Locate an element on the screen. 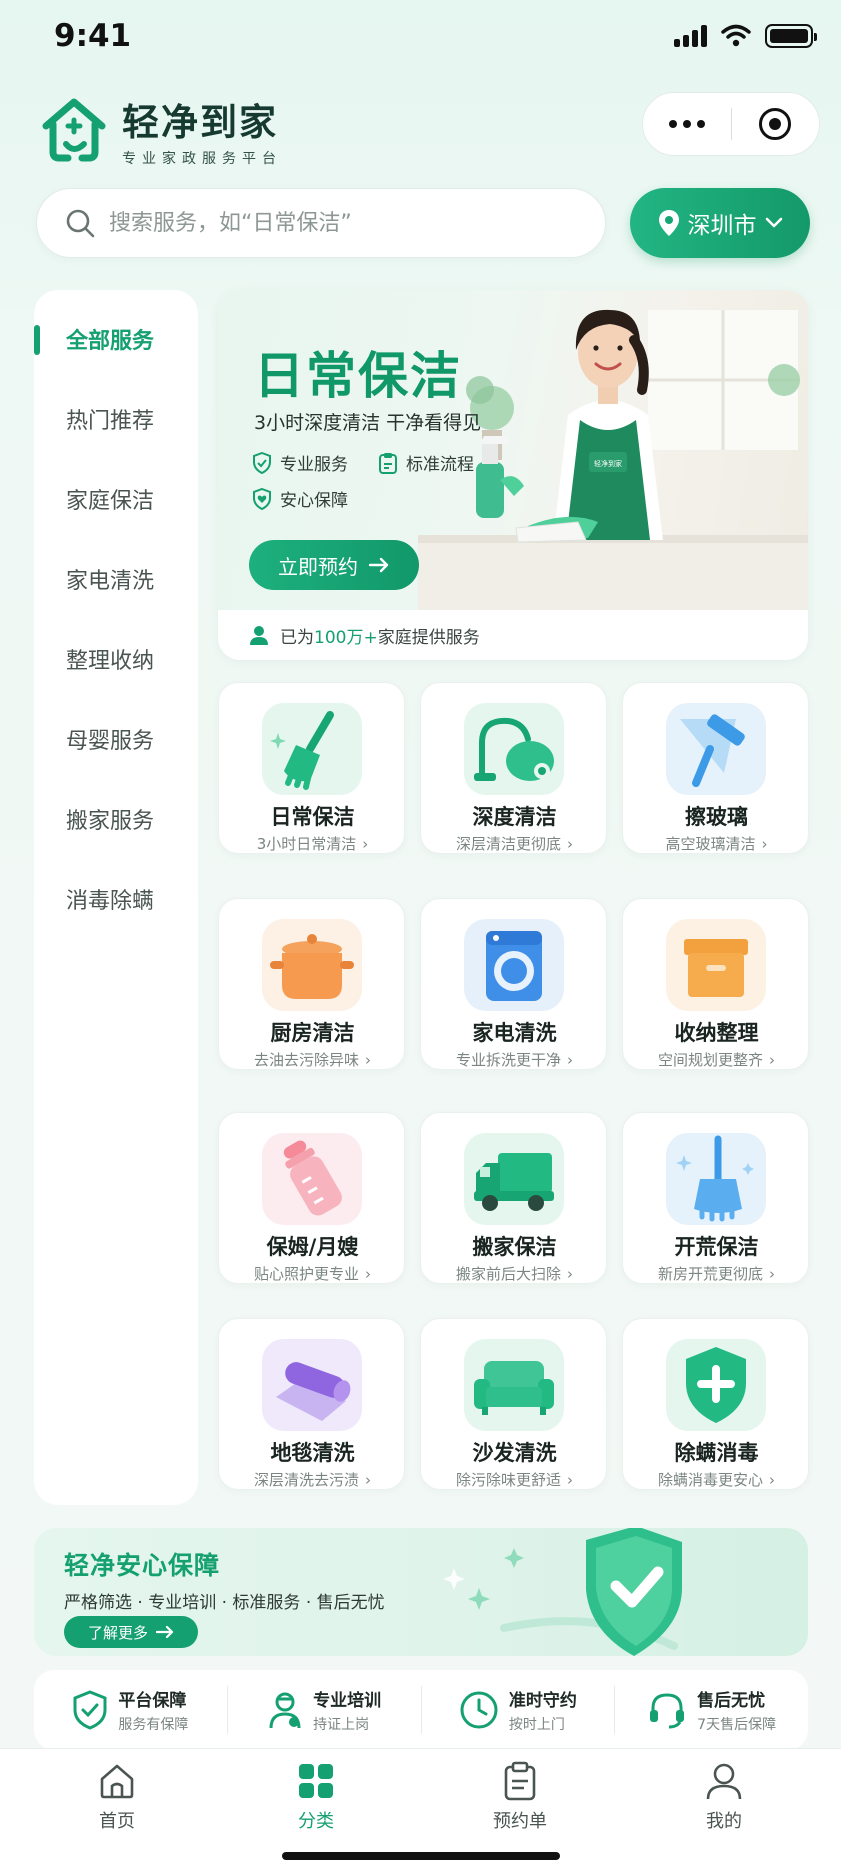 The width and height of the screenshot is (841, 1870). service-card-moving-cleaning: 搬家保洁 搬家前后大扫除 › is located at coordinates (513, 1198).